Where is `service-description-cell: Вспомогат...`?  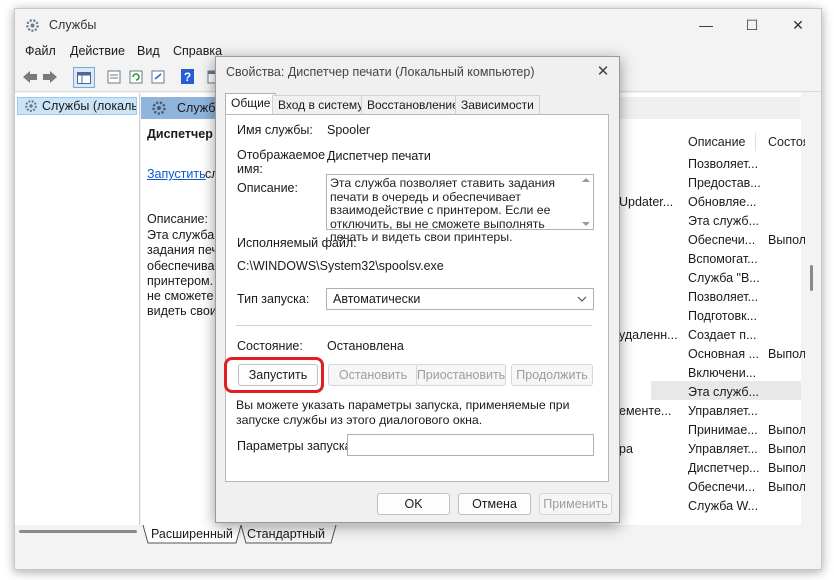
service-description-cell: Вспомогат... is located at coordinates (723, 259).